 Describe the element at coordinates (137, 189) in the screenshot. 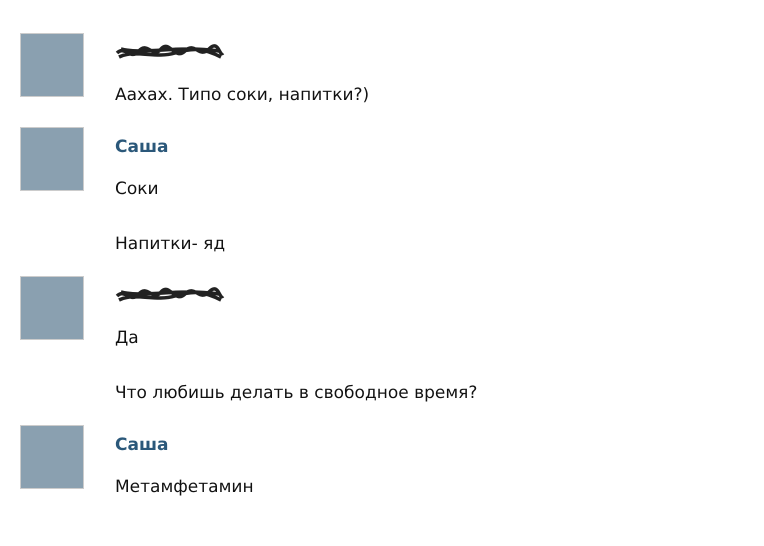

I see `message-text: Соки` at that location.